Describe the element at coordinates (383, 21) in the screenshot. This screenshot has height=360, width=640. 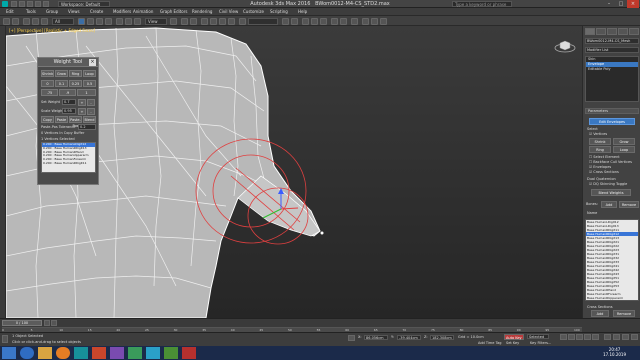
I see `render-production-icon` at that location.